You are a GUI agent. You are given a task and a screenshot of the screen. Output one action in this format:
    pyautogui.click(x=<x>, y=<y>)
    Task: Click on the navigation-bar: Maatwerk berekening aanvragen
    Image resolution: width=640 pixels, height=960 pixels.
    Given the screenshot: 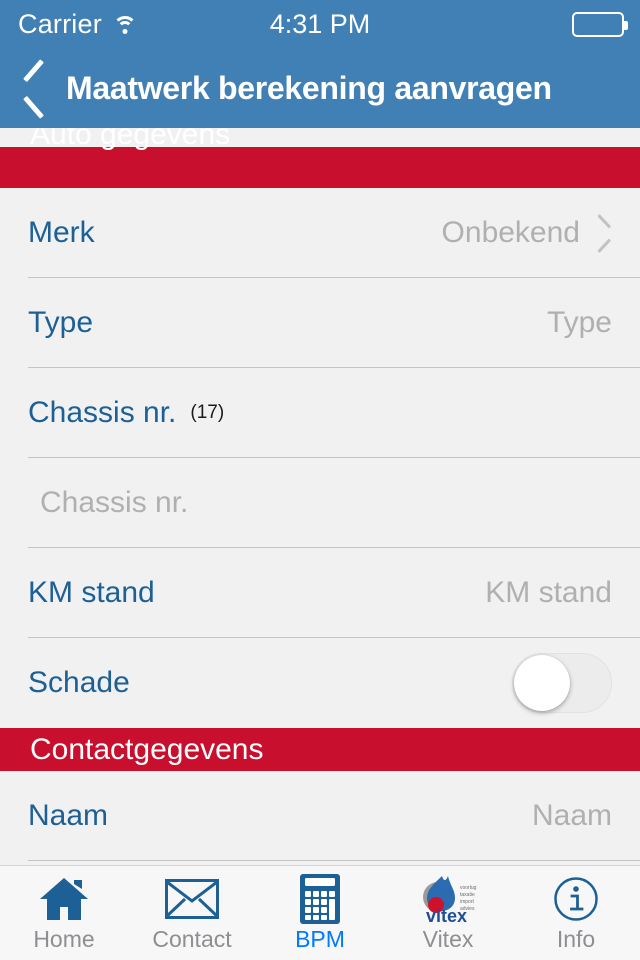 What is the action you would take?
    pyautogui.click(x=320, y=88)
    